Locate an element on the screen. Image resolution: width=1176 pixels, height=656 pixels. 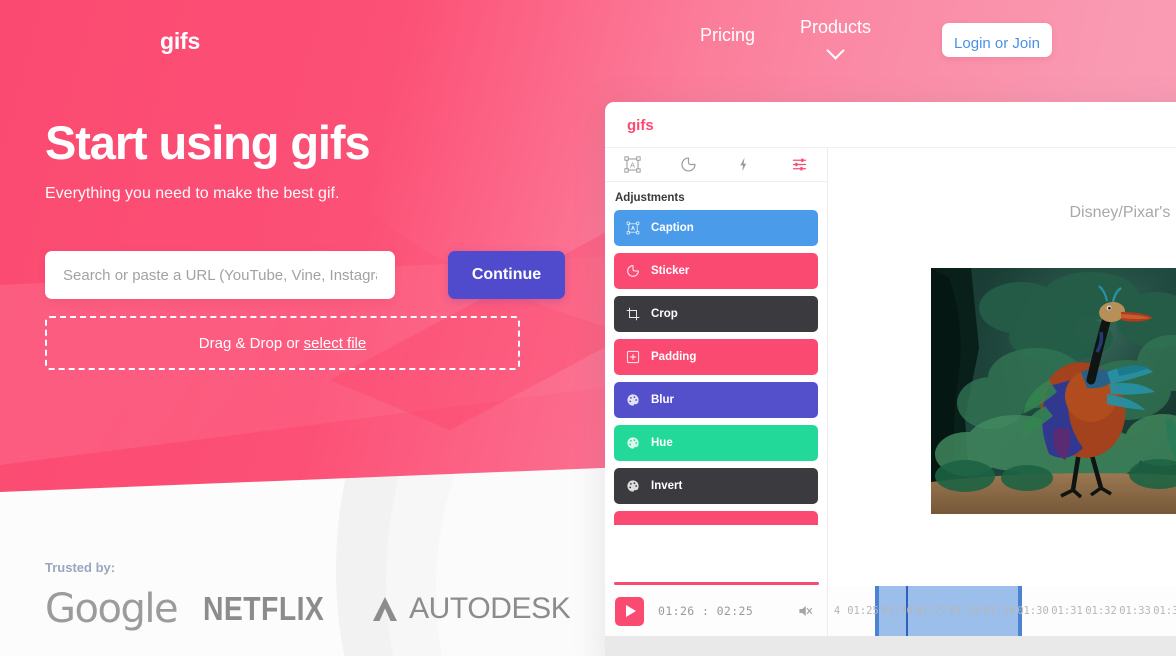
timeline-tick: 01:34 is located at coordinates (1164, 611).